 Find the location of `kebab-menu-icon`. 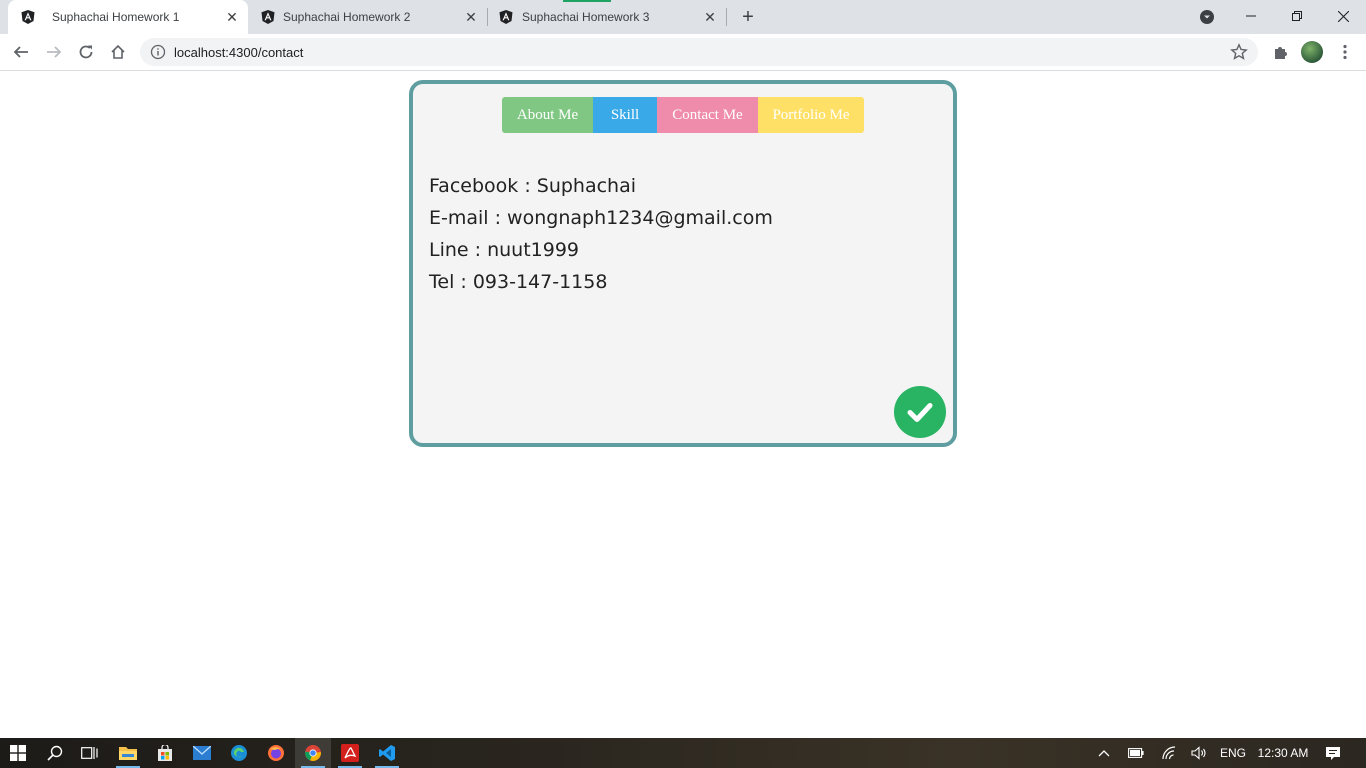

kebab-menu-icon is located at coordinates (1345, 52).